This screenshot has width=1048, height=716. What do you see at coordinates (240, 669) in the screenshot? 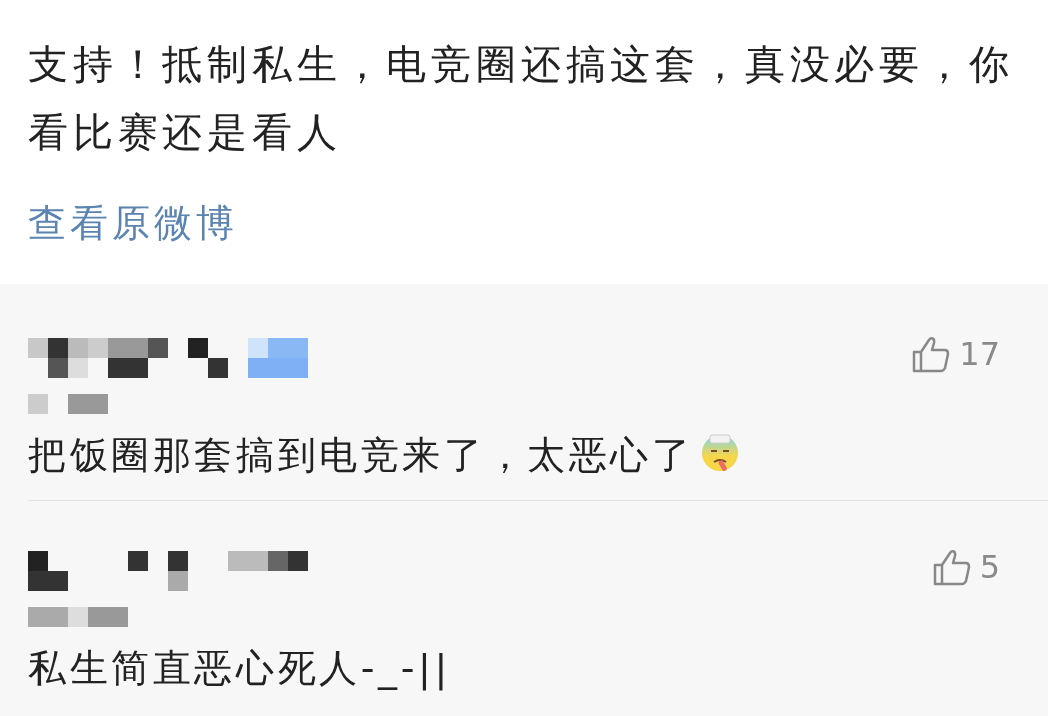
I see `comment-text: 私生简直恶心死人-_-||` at bounding box center [240, 669].